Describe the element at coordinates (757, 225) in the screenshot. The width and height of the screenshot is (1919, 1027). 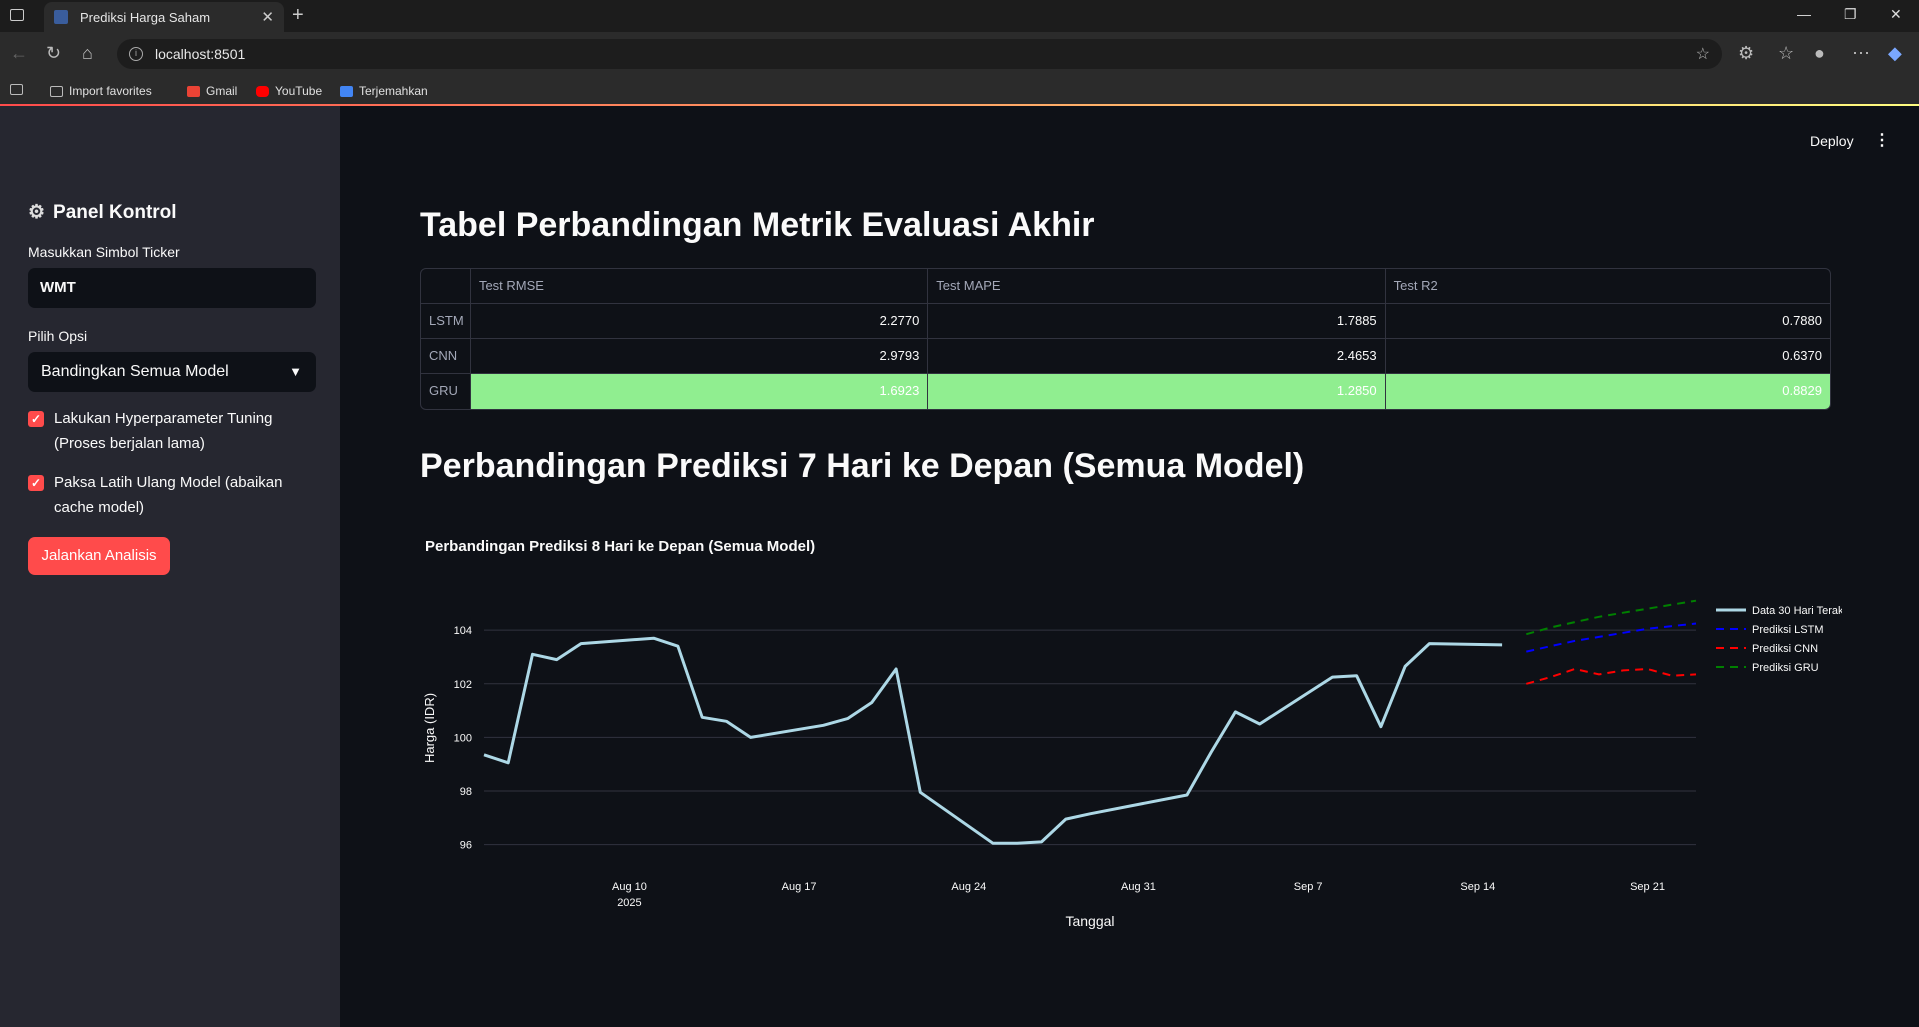
I see `table-heading: Tabel Perbandingan Metrik Evaluasi Akhir` at that location.